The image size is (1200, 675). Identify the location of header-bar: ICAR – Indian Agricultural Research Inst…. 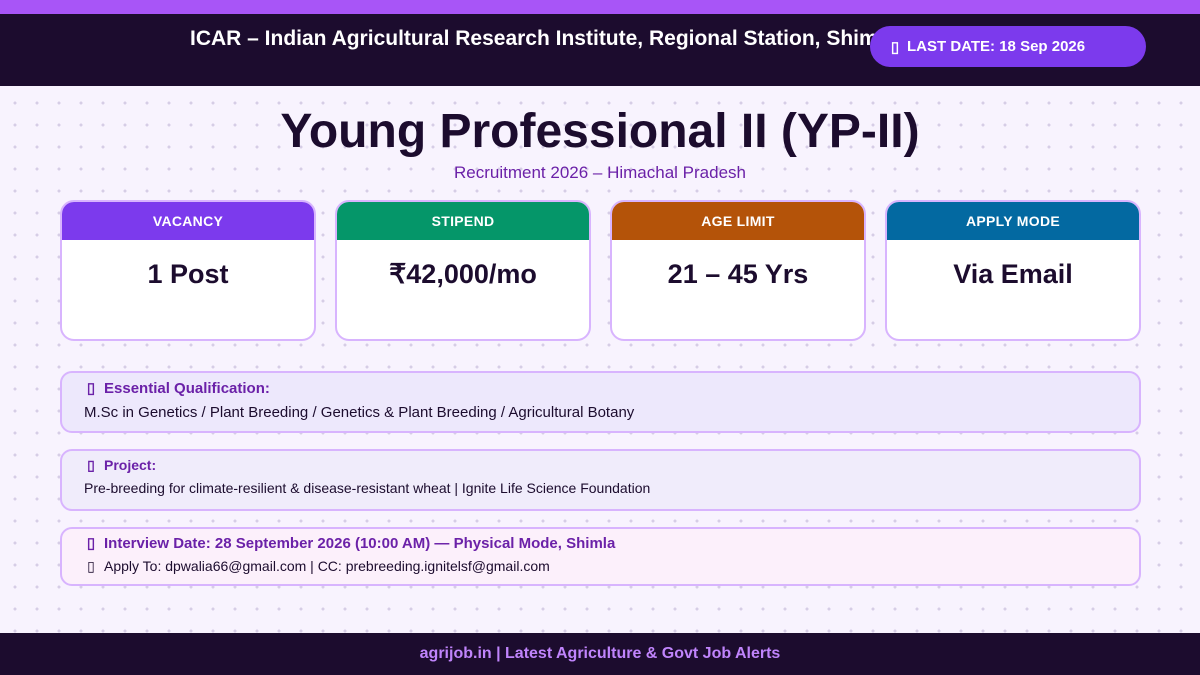
(600, 50).